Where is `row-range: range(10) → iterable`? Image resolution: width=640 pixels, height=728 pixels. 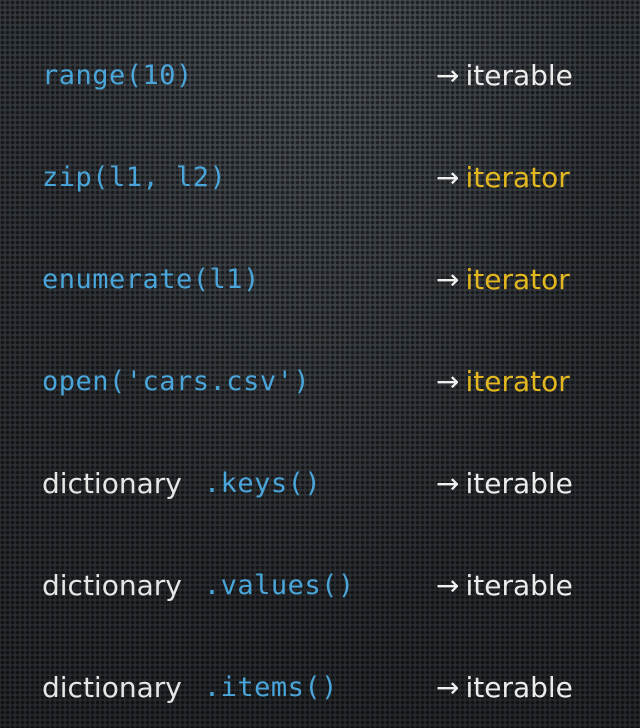 row-range: range(10) → iterable is located at coordinates (320, 75).